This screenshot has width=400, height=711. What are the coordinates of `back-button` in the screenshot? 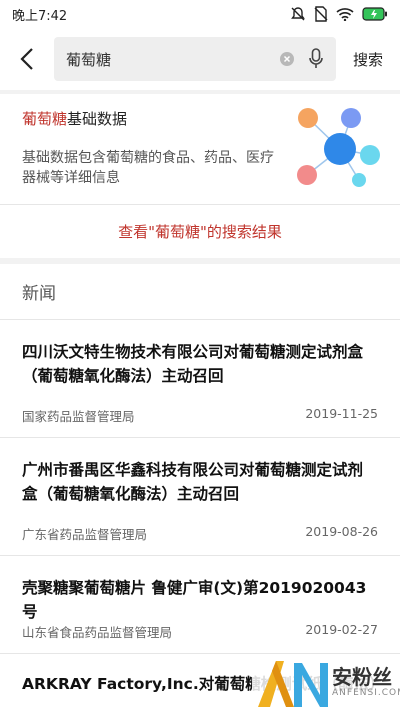 It's located at (27, 59).